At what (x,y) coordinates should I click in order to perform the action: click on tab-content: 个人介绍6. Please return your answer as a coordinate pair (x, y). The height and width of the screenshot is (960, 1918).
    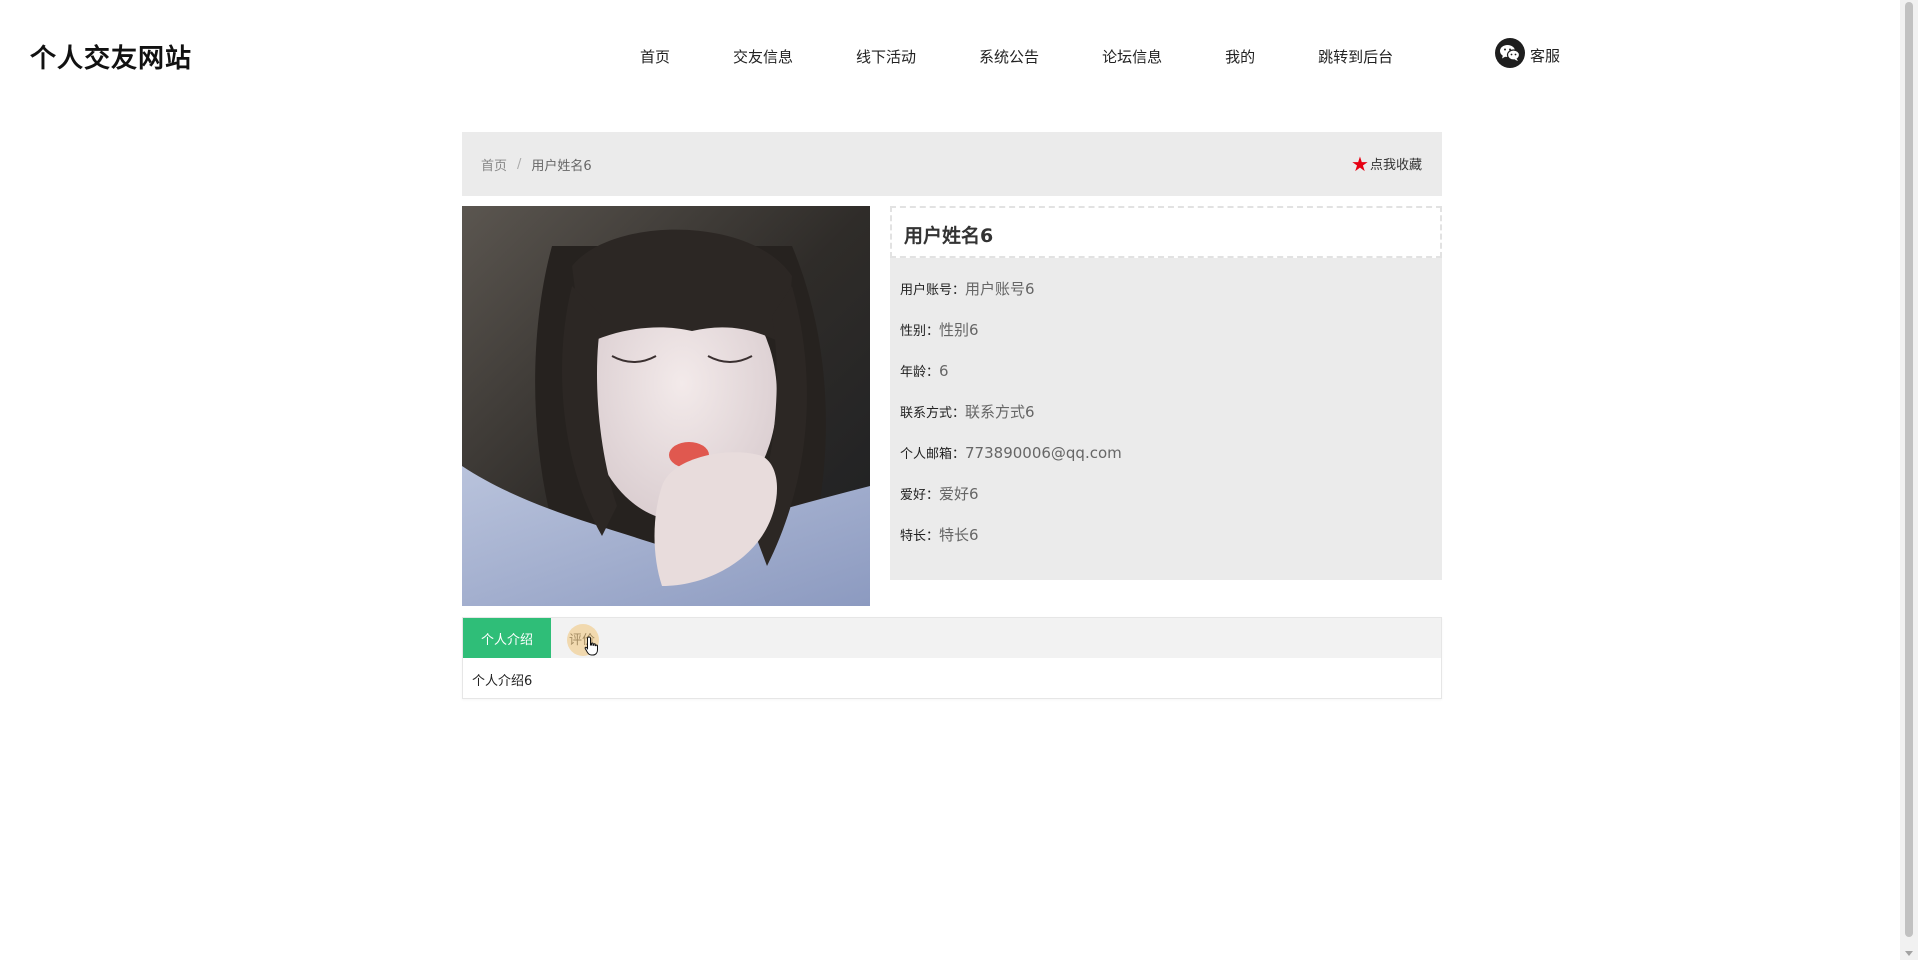
    Looking at the image, I should click on (502, 681).